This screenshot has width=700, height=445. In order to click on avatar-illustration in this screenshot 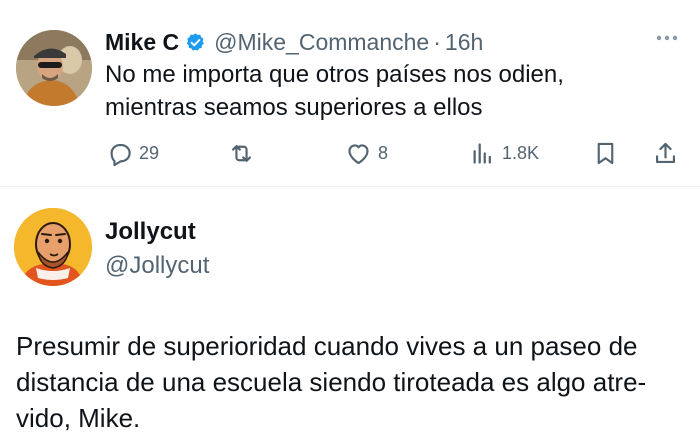, I will do `click(53, 247)`.